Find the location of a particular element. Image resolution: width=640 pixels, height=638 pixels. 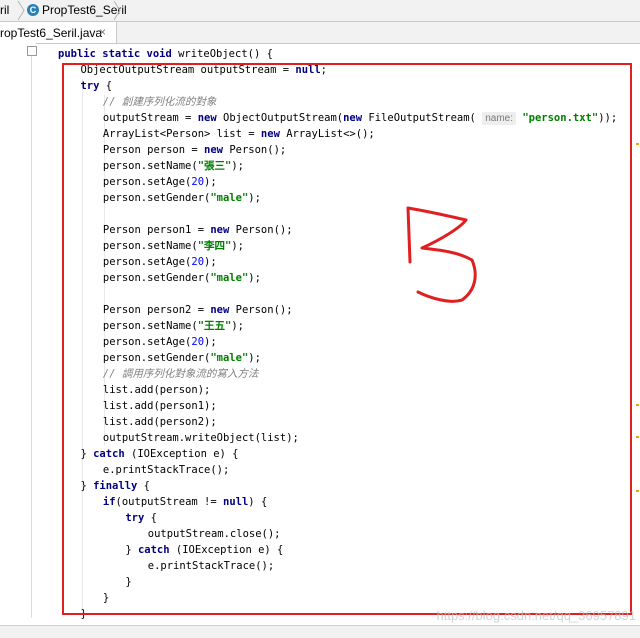

fold-icon is located at coordinates (32, 51).